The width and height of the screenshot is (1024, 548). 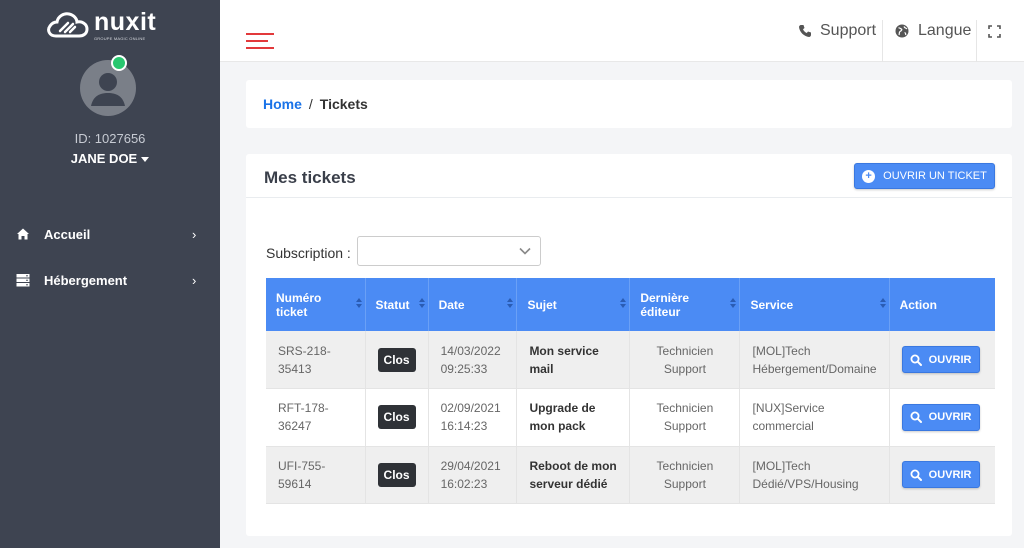 I want to click on ticket-service: [MOL]Tech Dédié/VPS/Housing, so click(x=814, y=475).